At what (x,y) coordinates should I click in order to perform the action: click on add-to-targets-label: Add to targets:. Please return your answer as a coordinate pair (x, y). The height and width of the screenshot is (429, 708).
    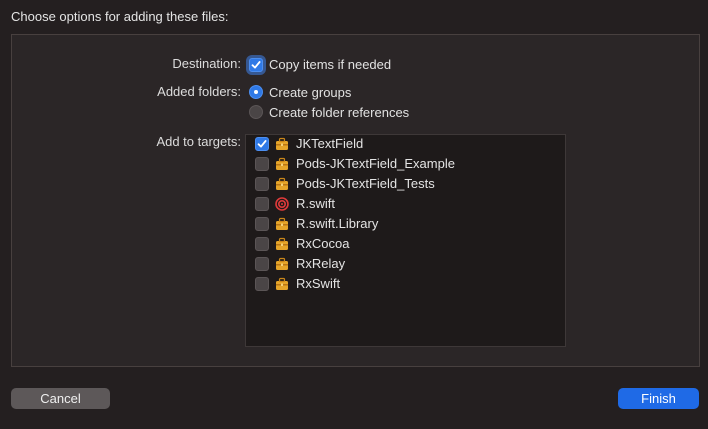
    Looking at the image, I should click on (198, 141).